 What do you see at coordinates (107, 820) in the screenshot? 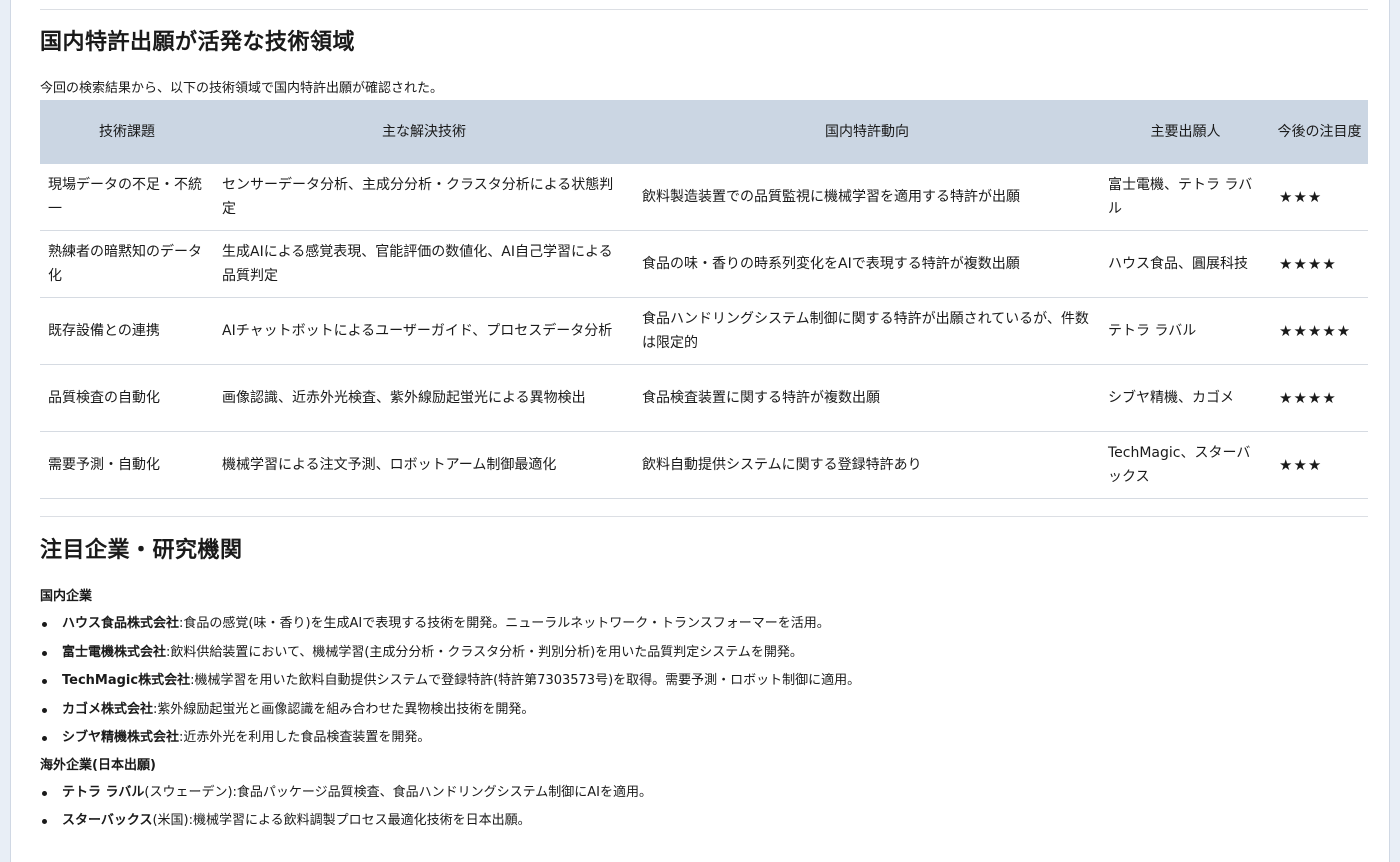
I see `company-name: スターバックス` at bounding box center [107, 820].